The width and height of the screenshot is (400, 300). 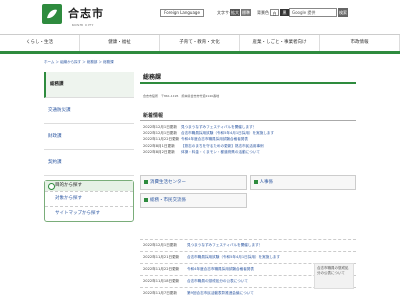 I want to click on font-enlarge-button: 拡大, so click(x=235, y=12).